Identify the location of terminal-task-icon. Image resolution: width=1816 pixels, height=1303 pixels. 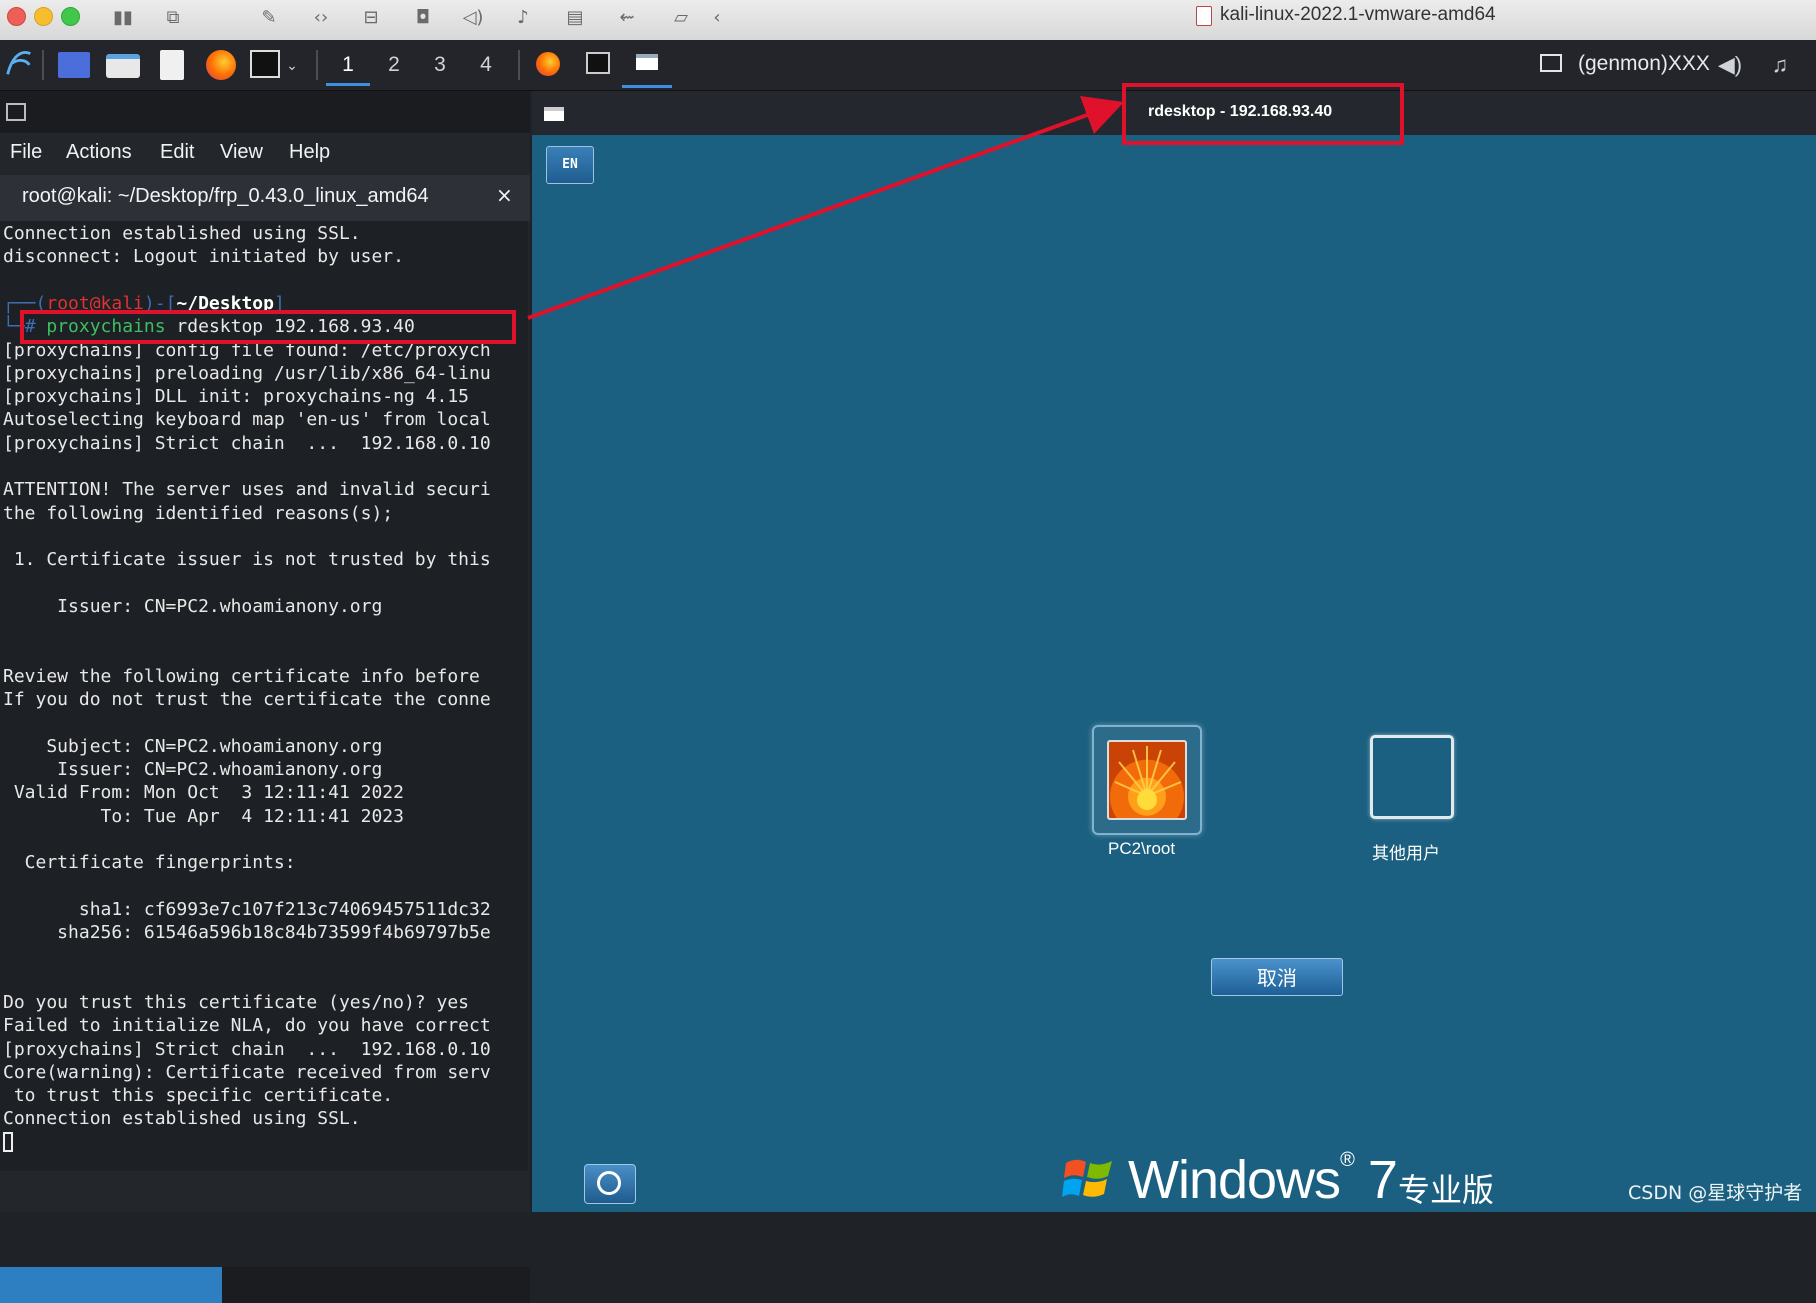
(598, 63).